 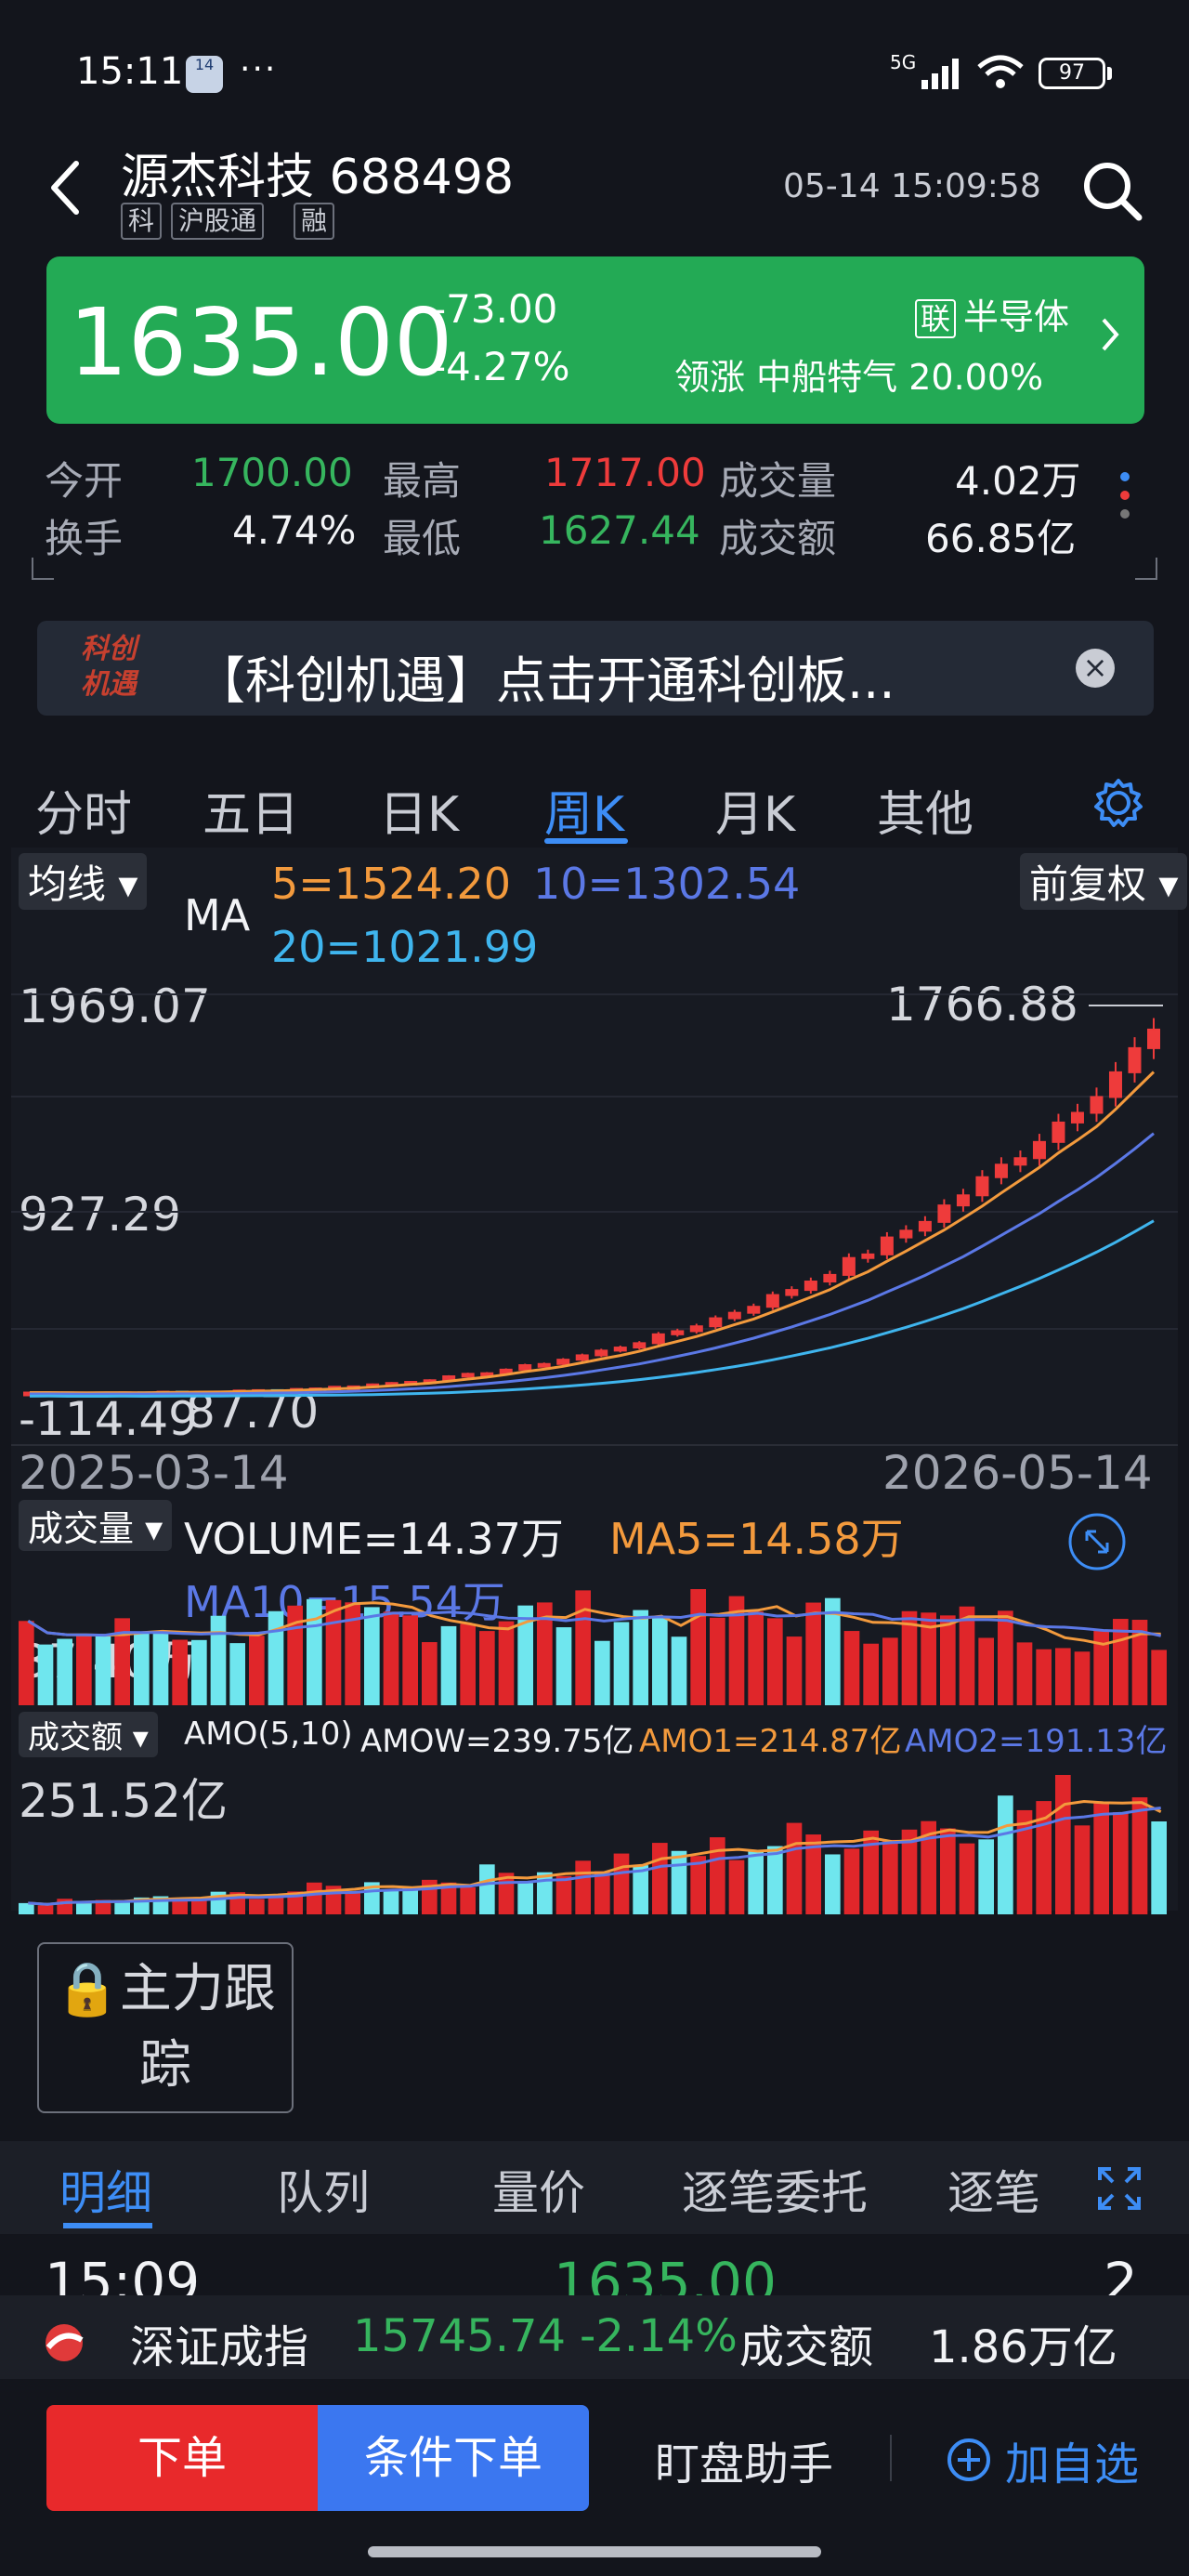 I want to click on index-name: 深证成指, so click(x=219, y=2347).